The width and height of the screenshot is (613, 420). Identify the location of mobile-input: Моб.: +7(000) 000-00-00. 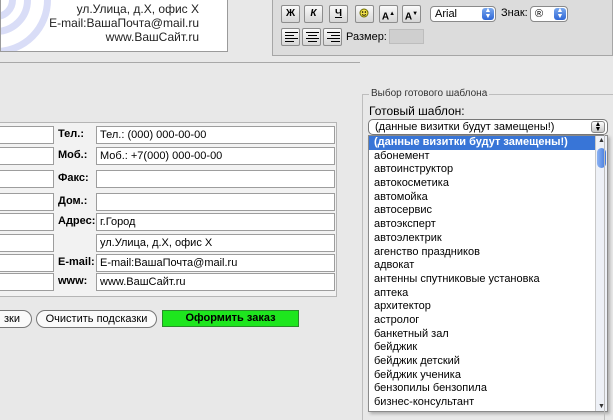
(215, 156).